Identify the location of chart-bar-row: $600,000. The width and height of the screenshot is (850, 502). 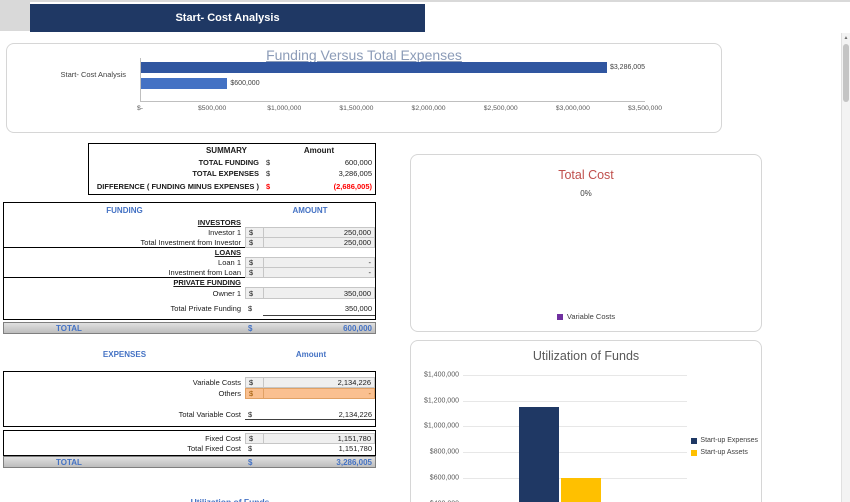
(393, 83).